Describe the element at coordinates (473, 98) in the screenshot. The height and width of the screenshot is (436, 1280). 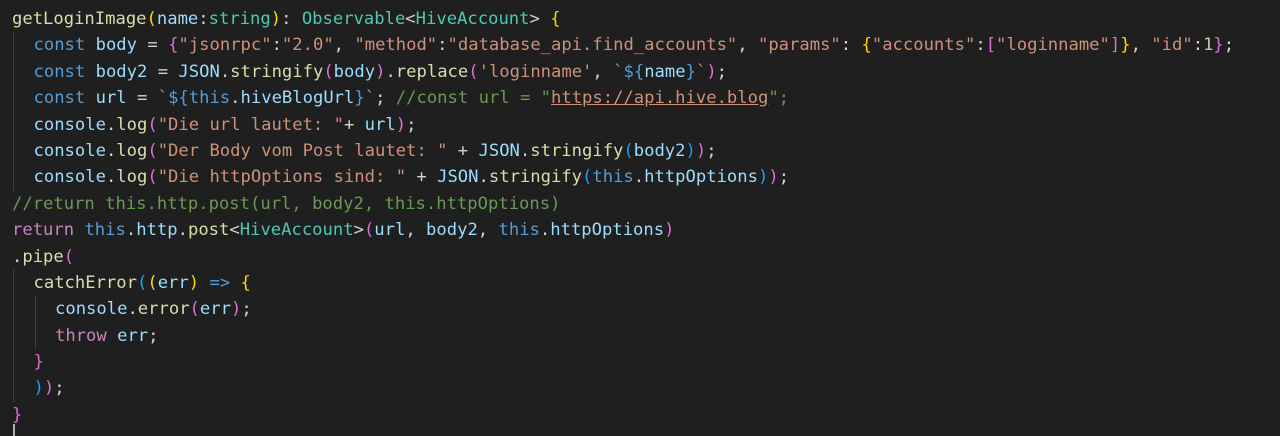
I see `code-token-comment: //const url = "` at that location.